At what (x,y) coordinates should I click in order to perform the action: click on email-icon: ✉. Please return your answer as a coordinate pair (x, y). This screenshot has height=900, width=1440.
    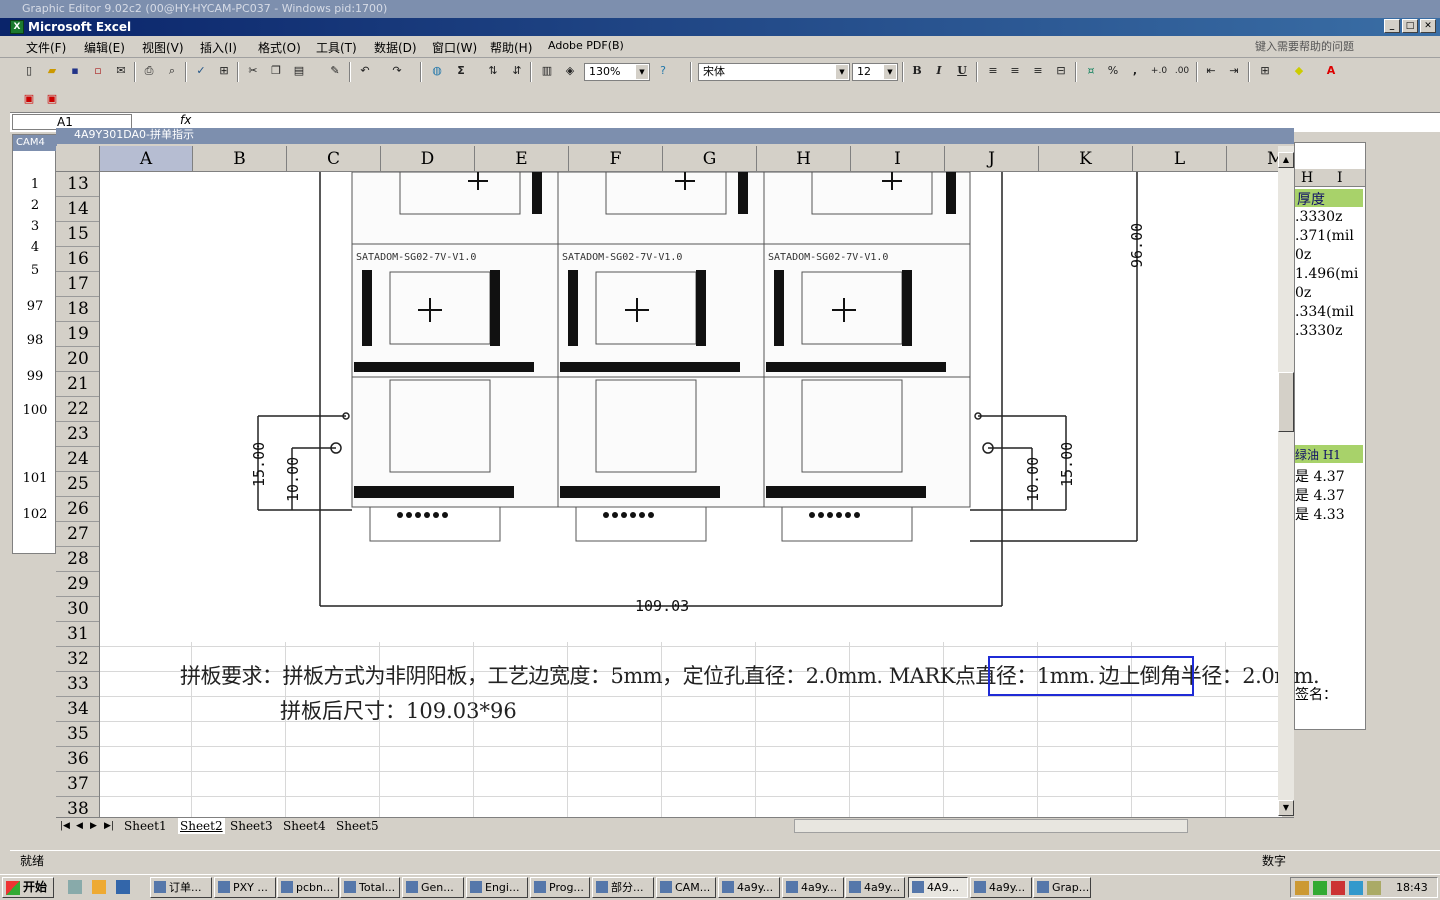
    Looking at the image, I should click on (121, 71).